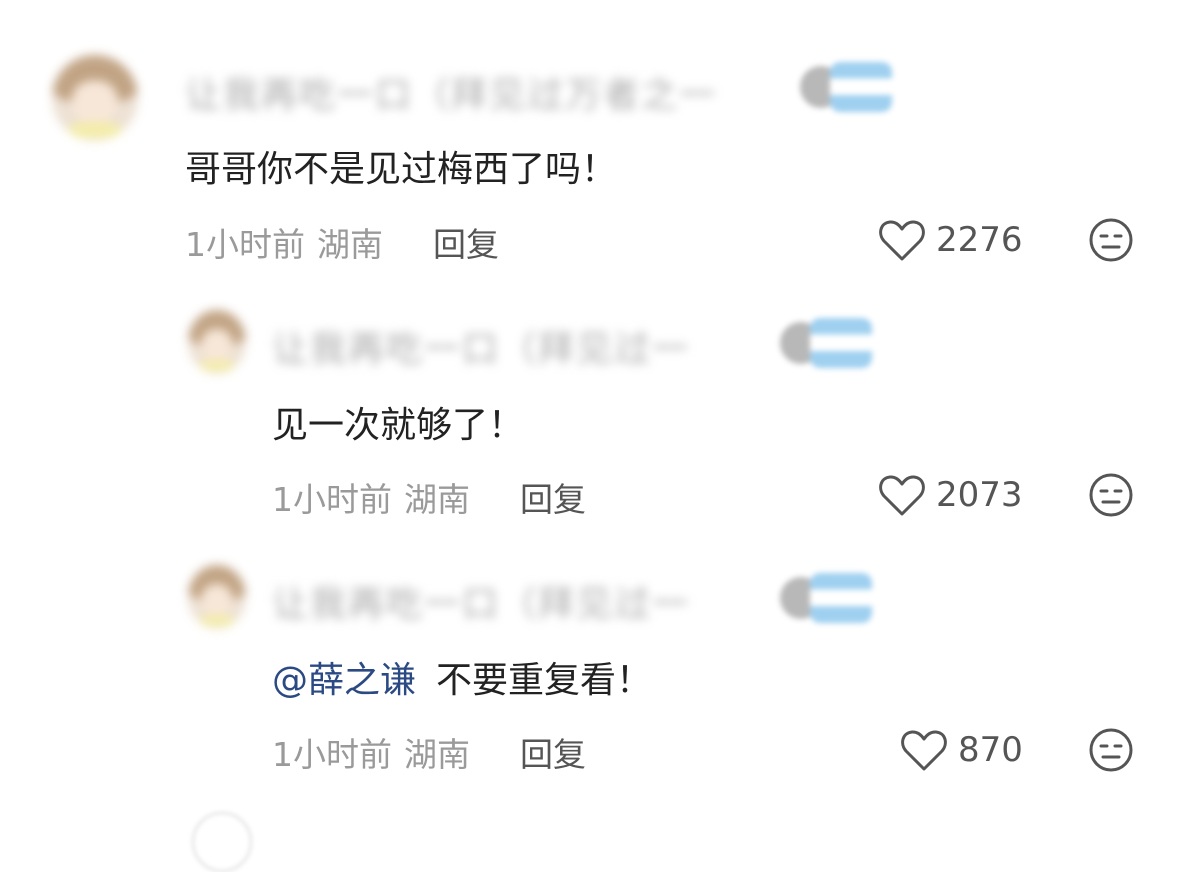 Image resolution: width=1199 pixels, height=872 pixels. Describe the element at coordinates (979, 240) in the screenshot. I see `like-count: 2276` at that location.